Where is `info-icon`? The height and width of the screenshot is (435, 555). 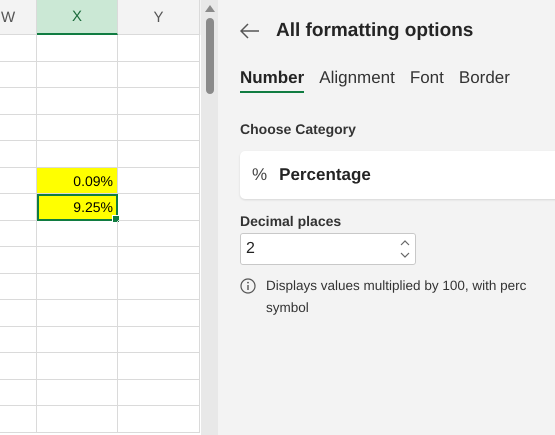 info-icon is located at coordinates (248, 286).